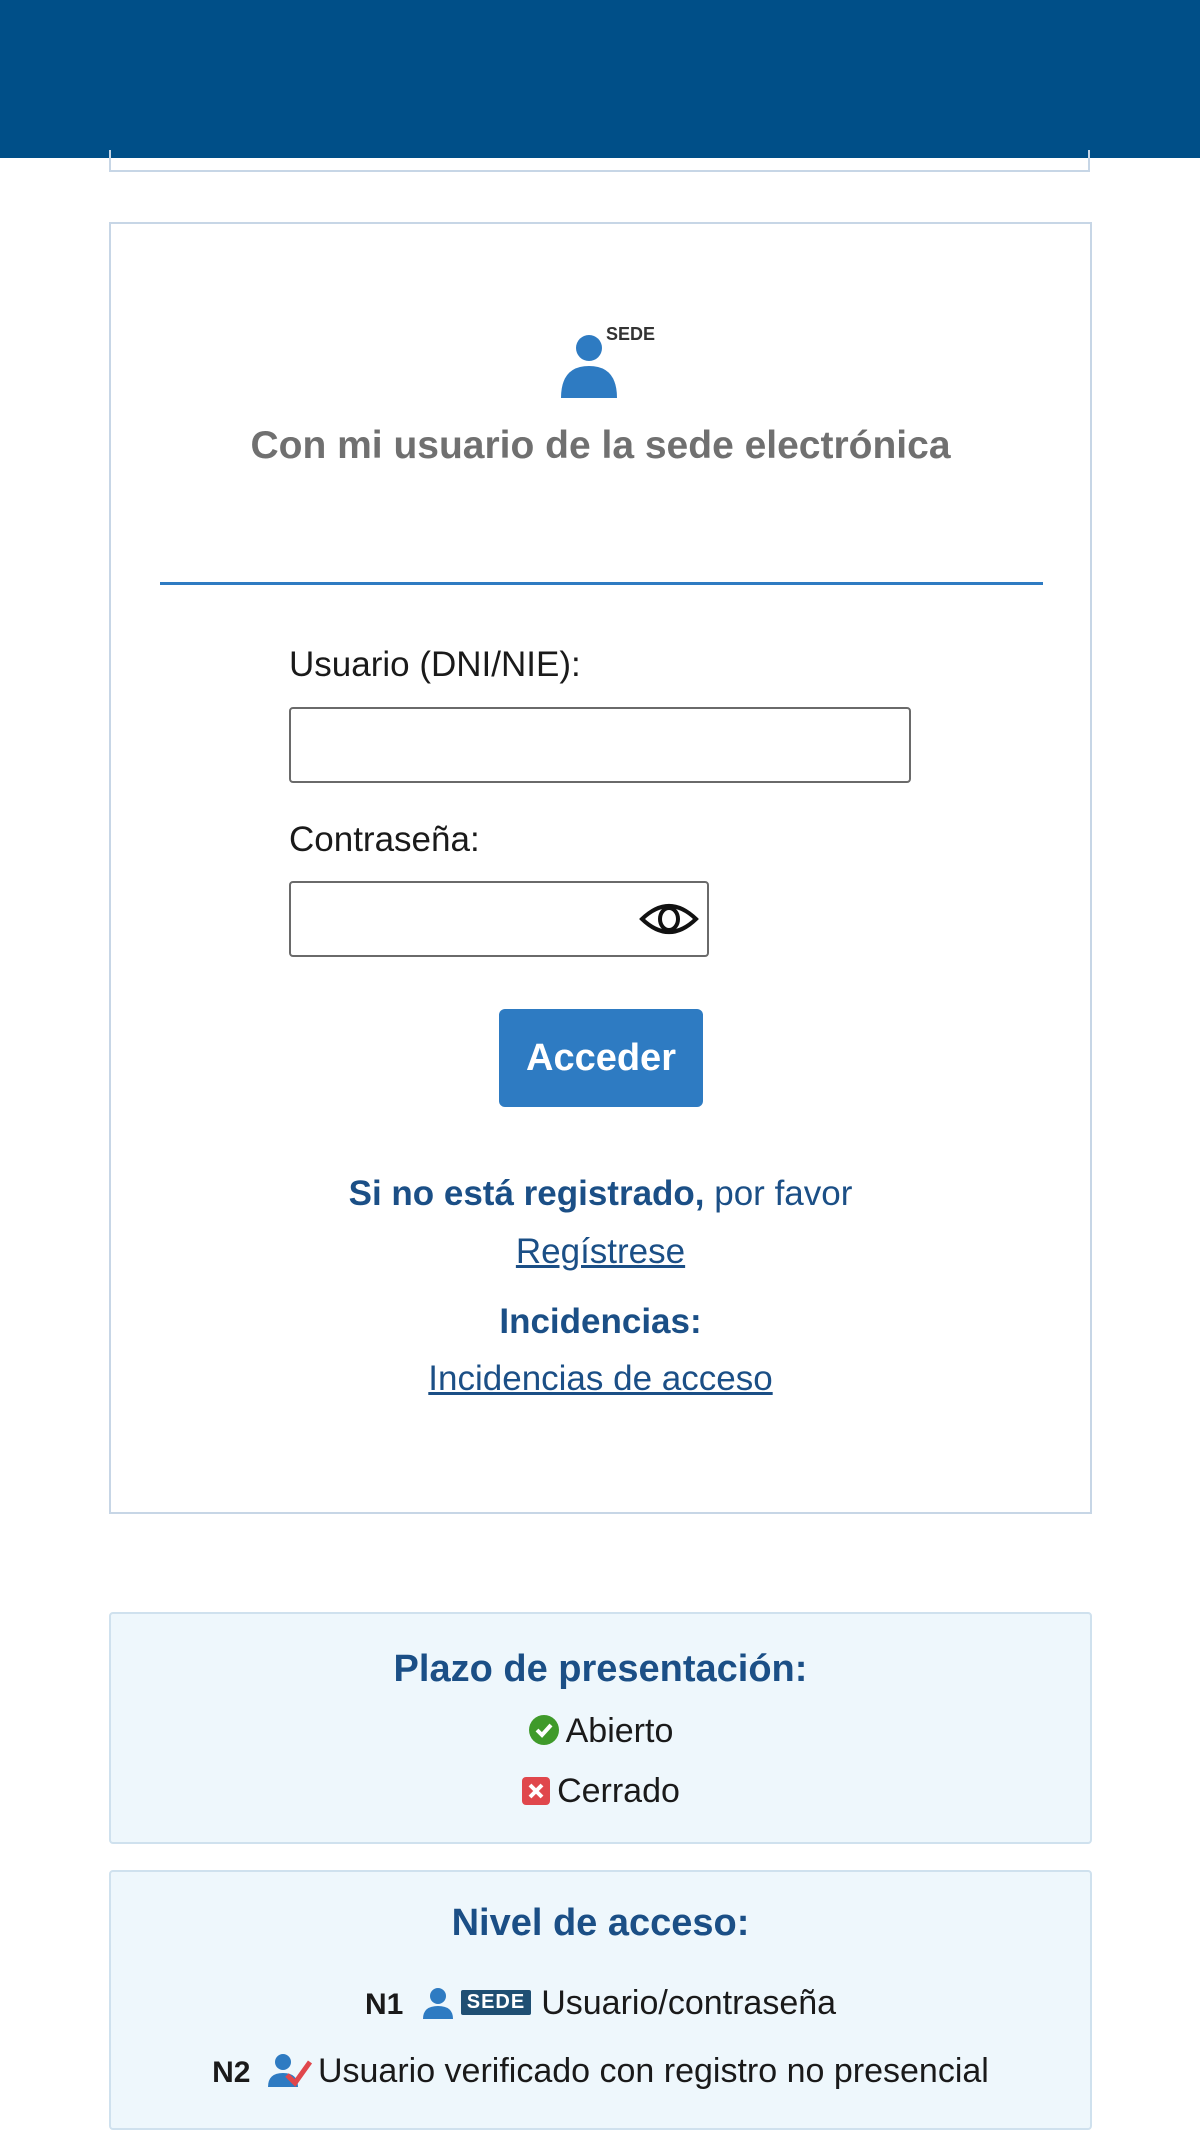  I want to click on register-text-bold: Si no está registrado,, so click(526, 1193).